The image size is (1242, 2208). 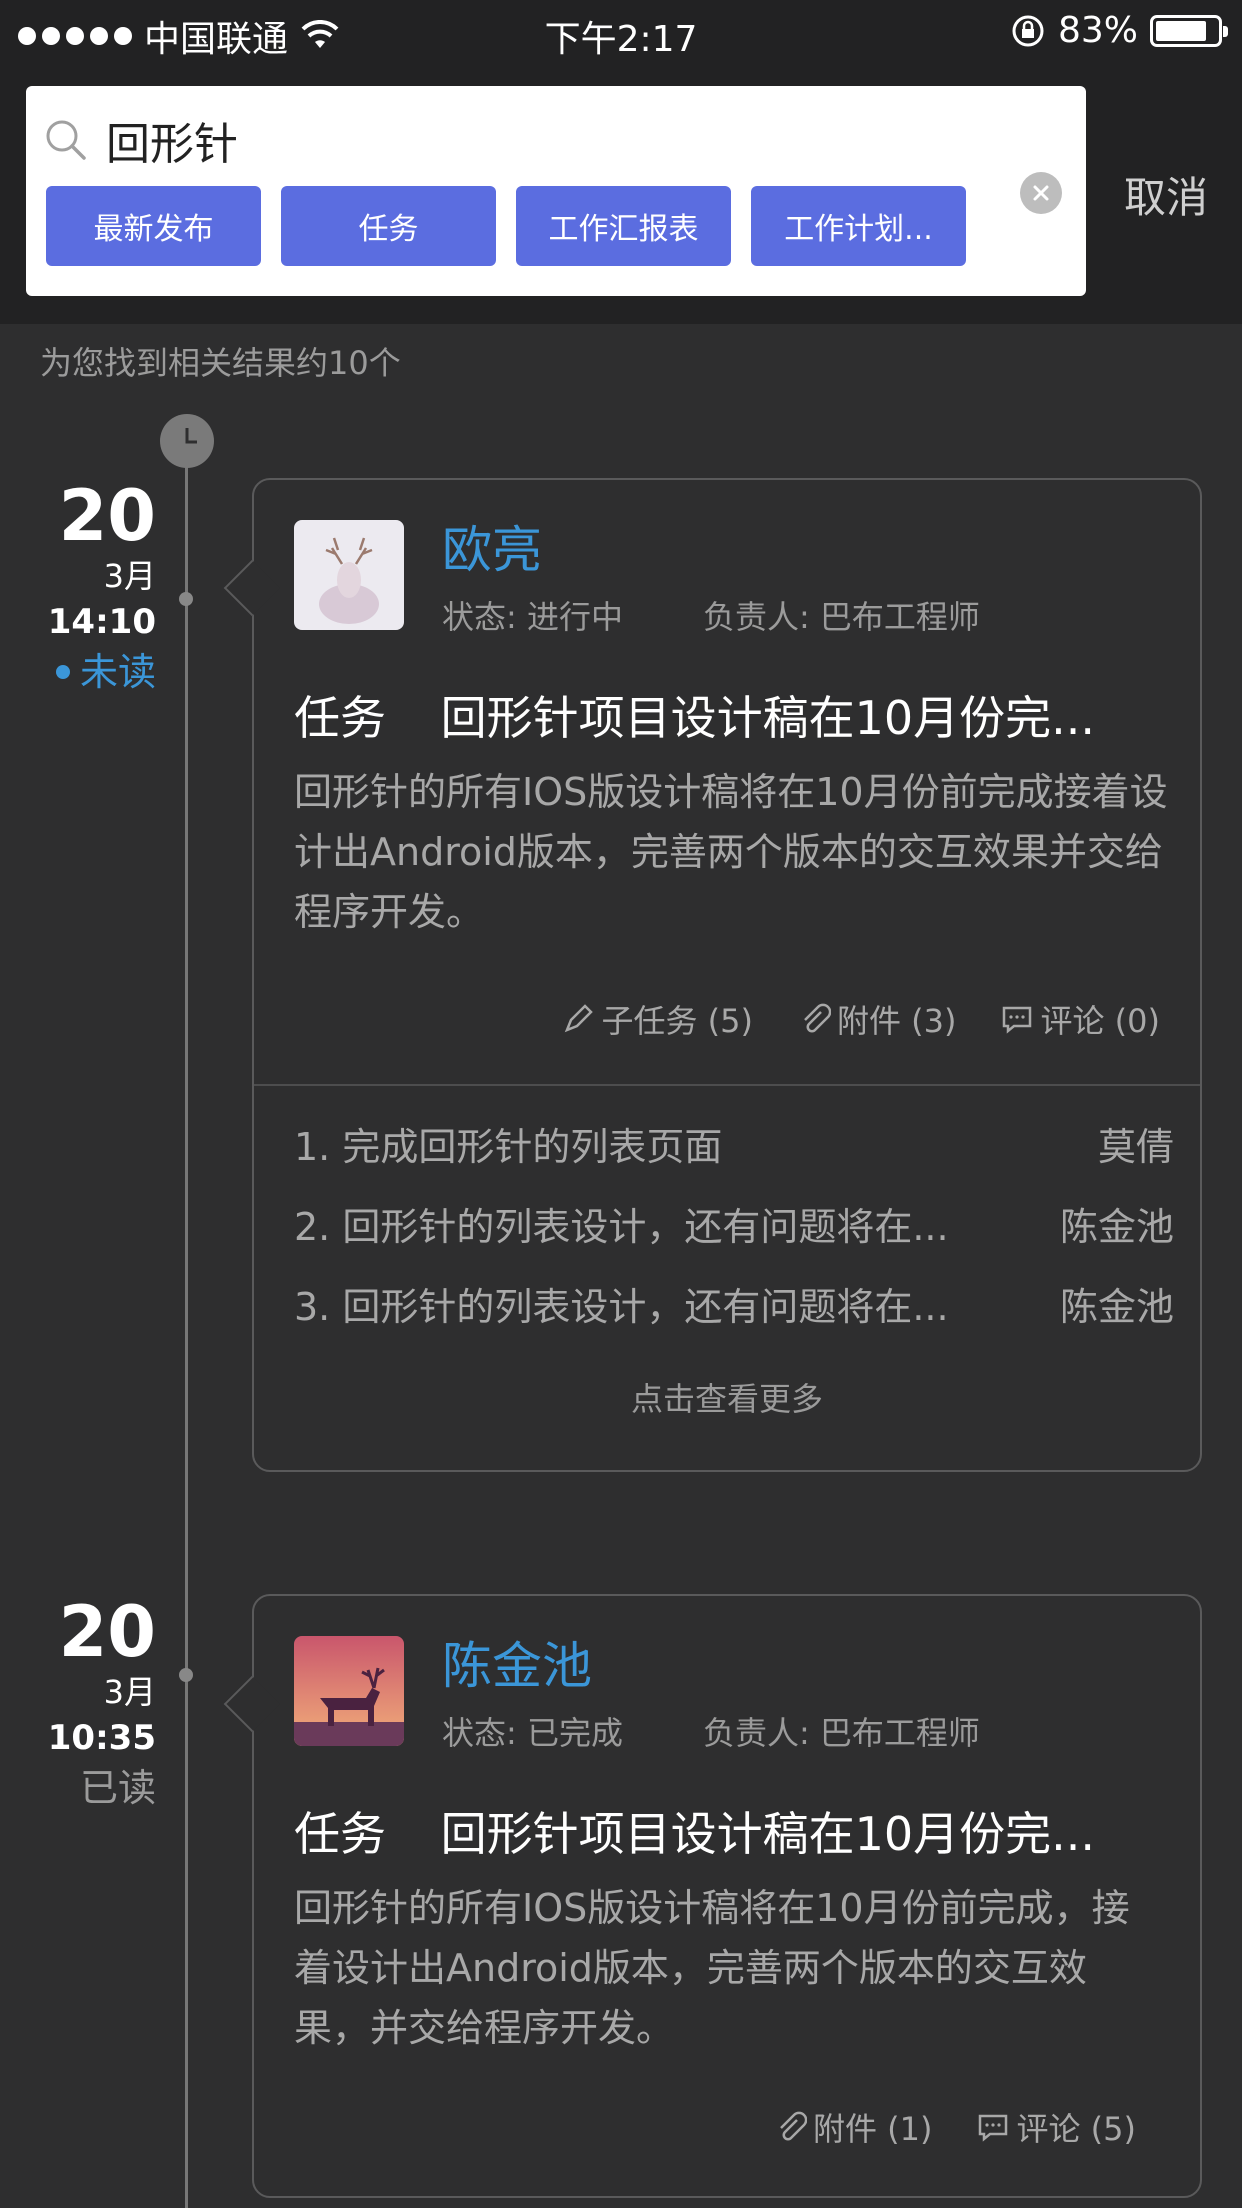 I want to click on stat-label: 评论 (0), so click(x=1100, y=1021).